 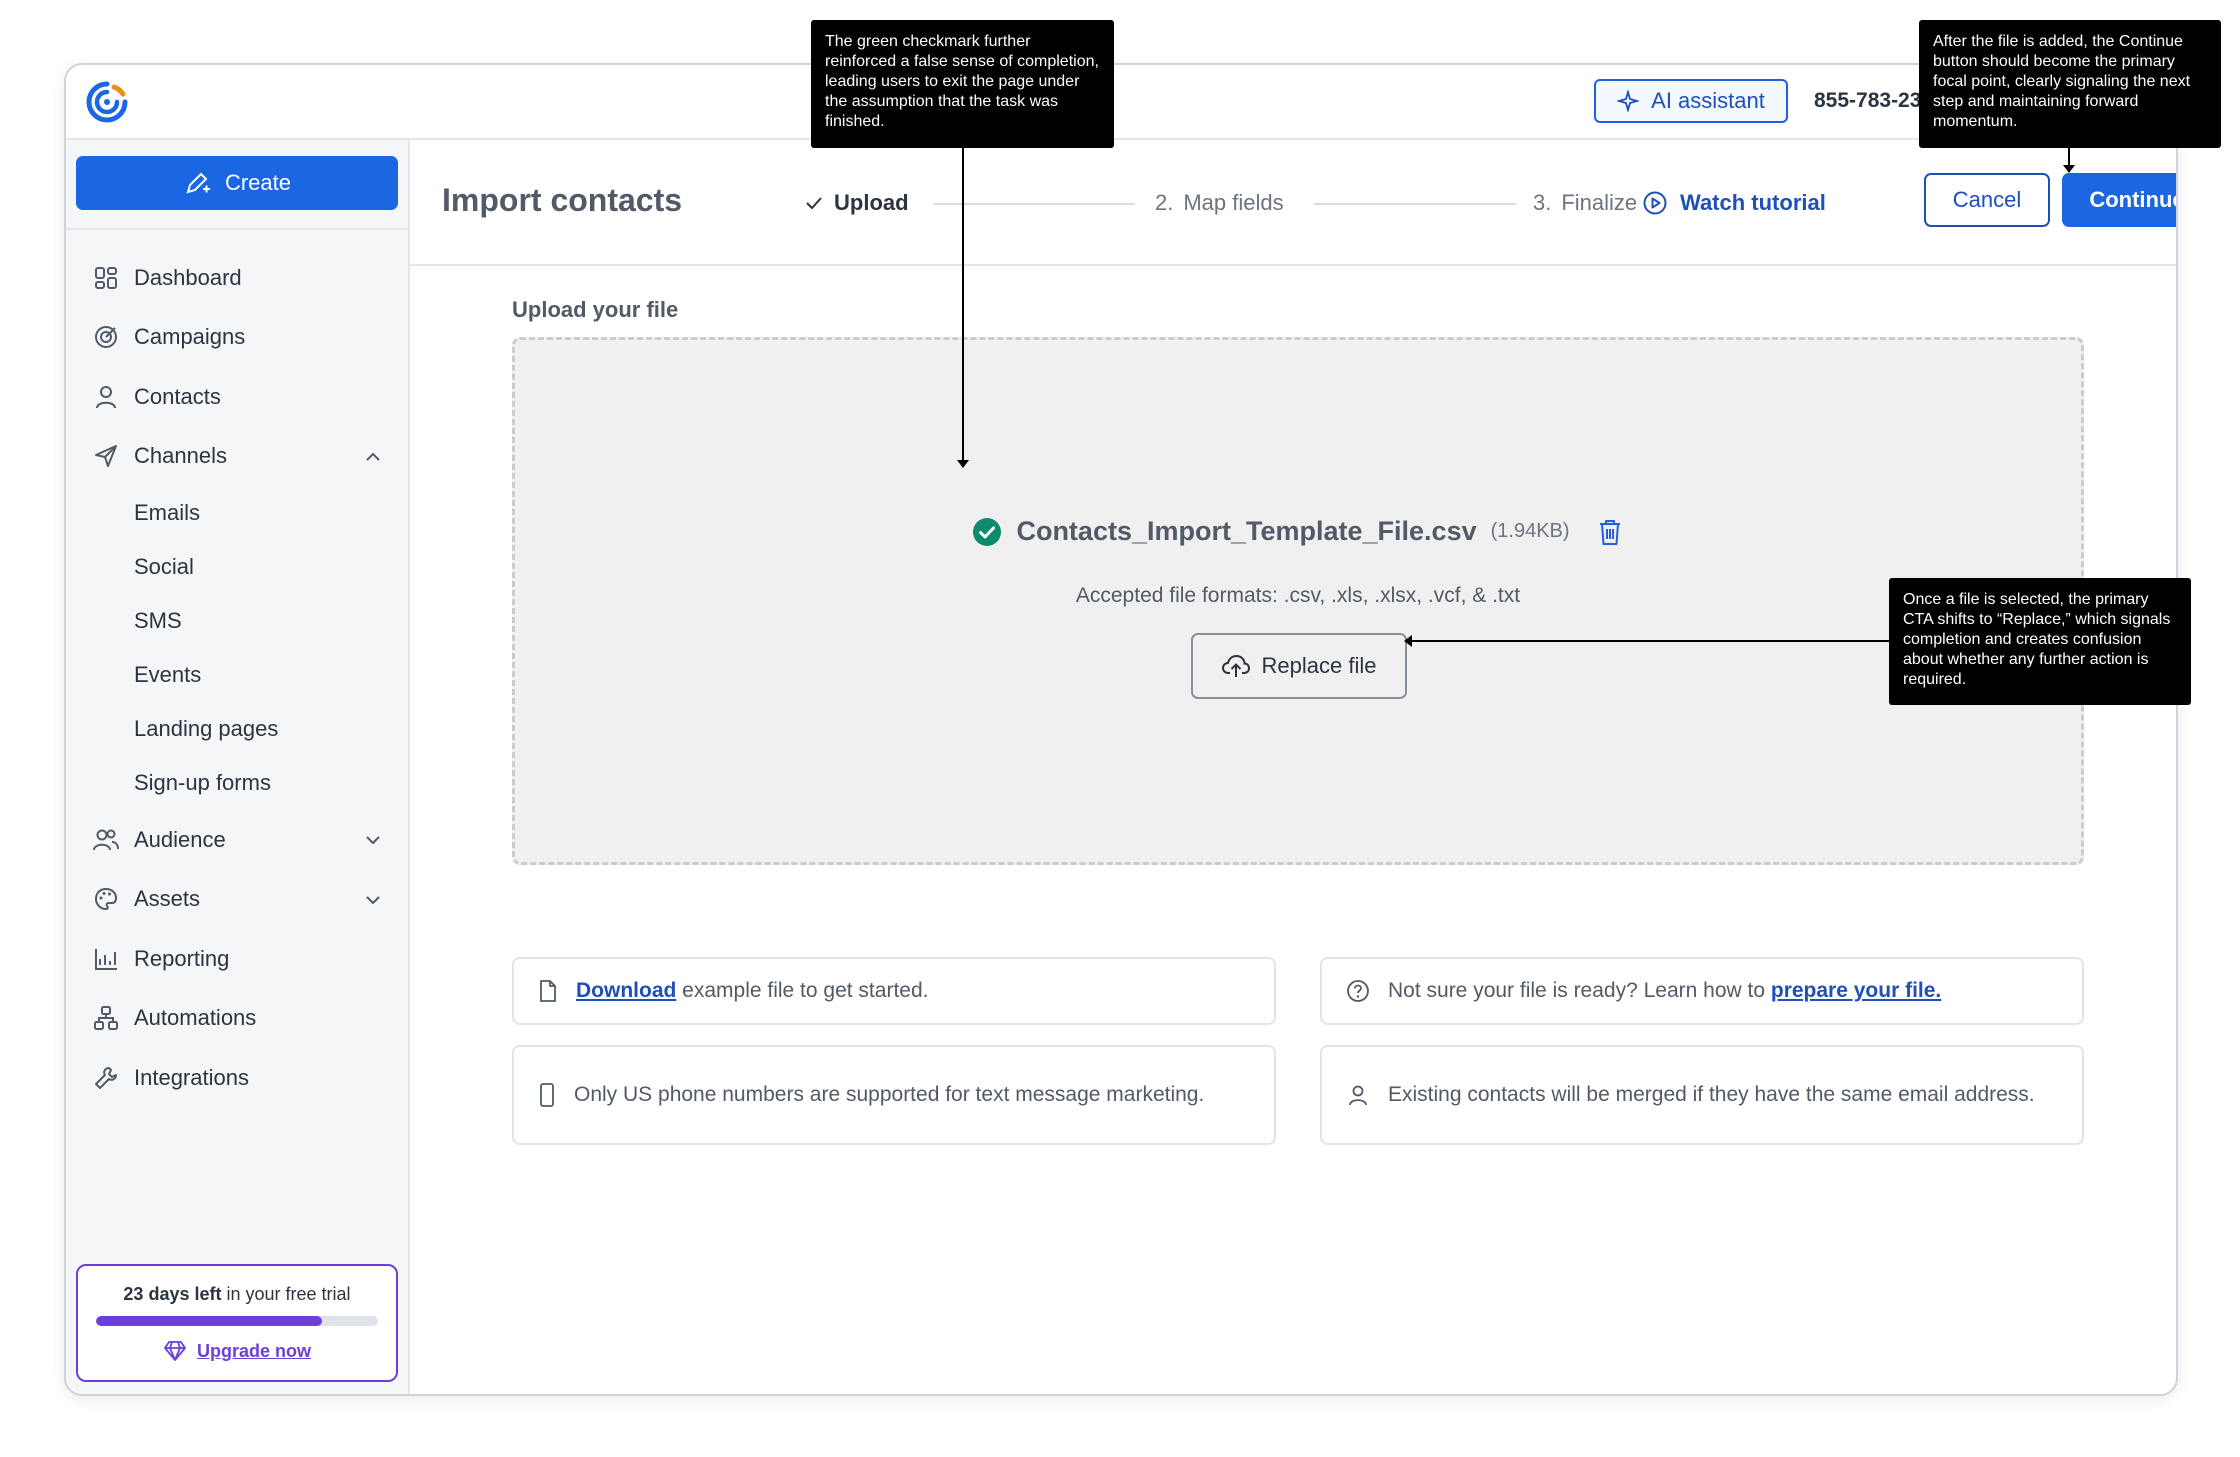 I want to click on cancel-button: Cancel, so click(x=1987, y=200).